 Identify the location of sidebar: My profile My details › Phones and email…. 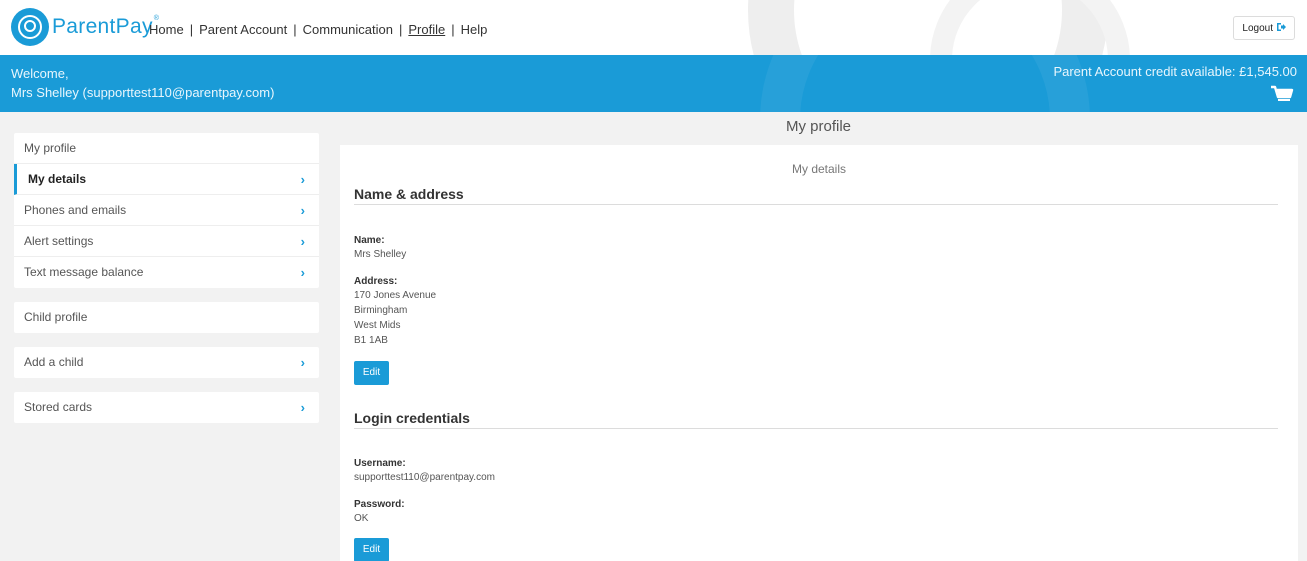
(166, 285).